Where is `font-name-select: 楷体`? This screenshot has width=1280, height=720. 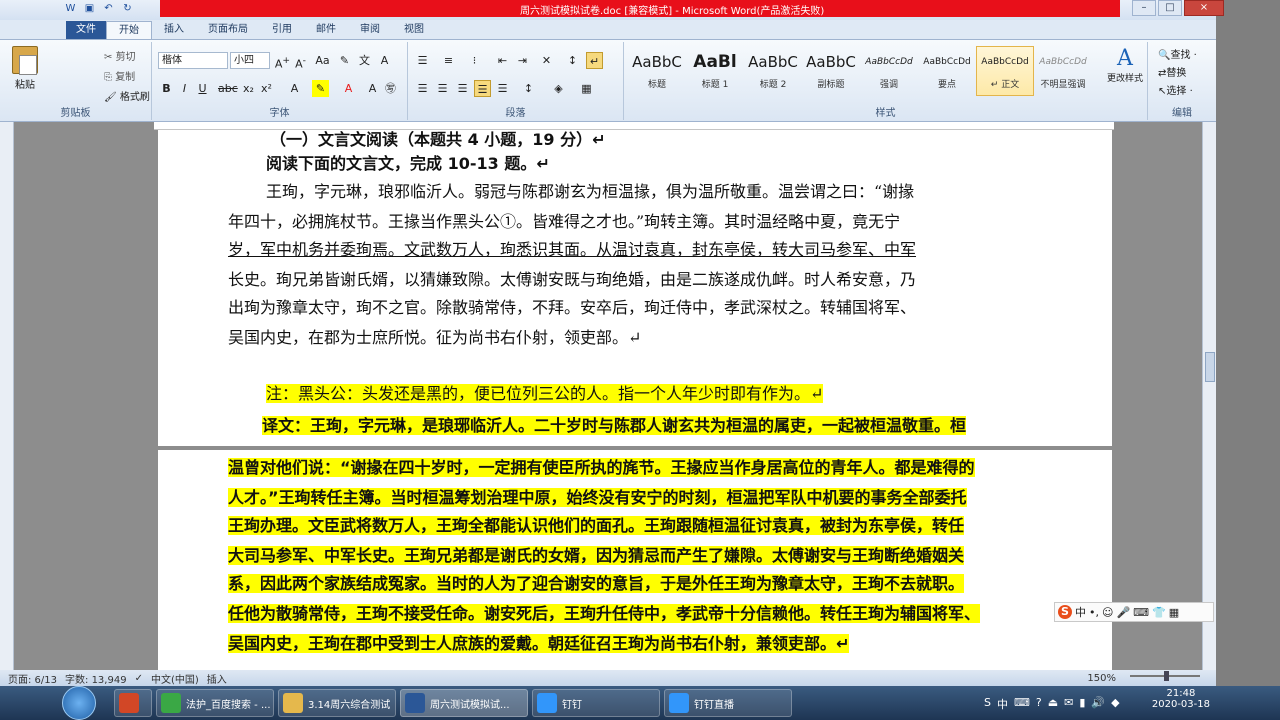
font-name-select: 楷体 is located at coordinates (193, 60).